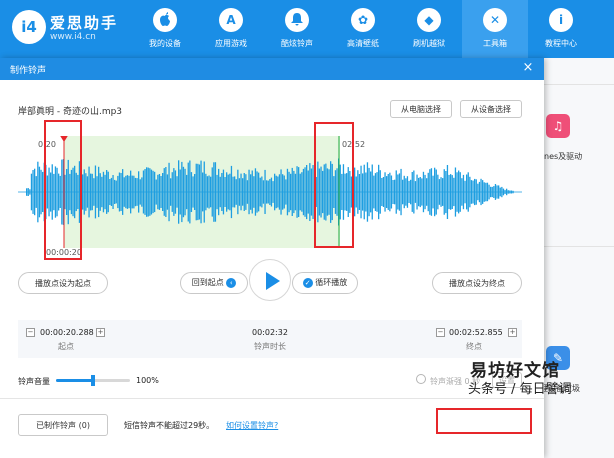 The width and height of the screenshot is (614, 458). I want to click on footer-divider, so click(272, 398).